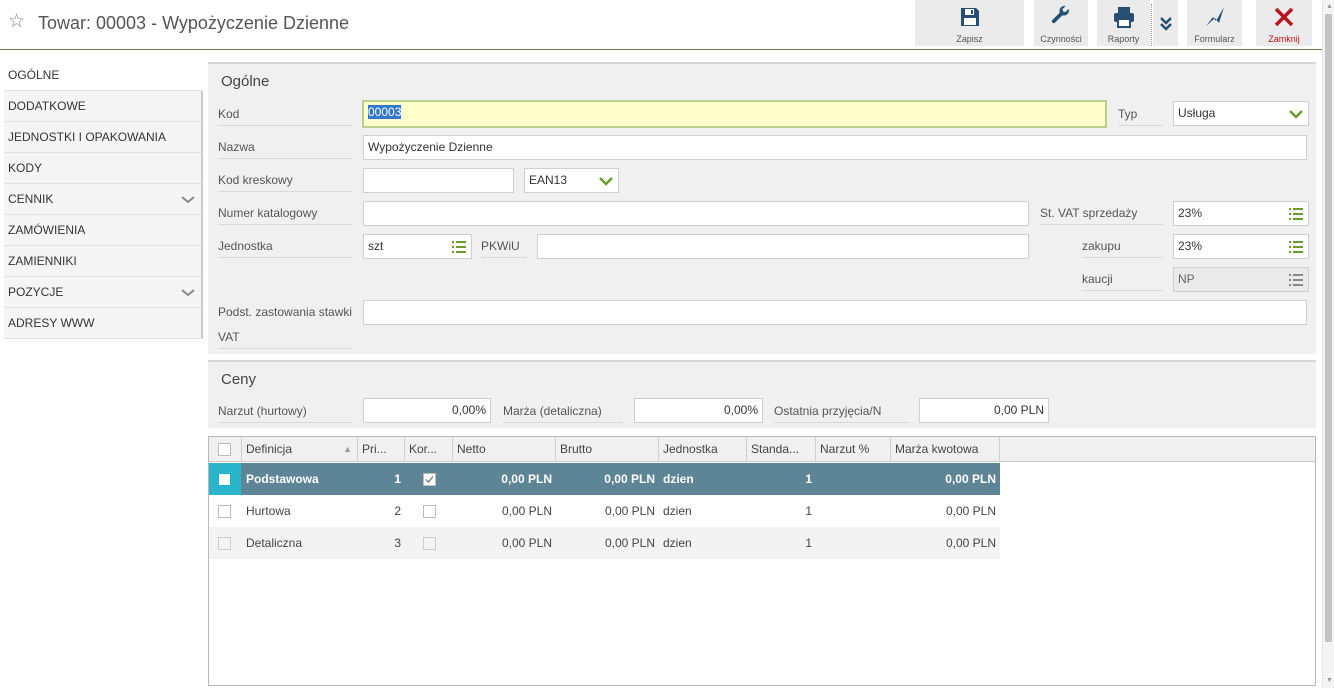 This screenshot has width=1334, height=688. What do you see at coordinates (734, 114) in the screenshot?
I see `kod-input: 00003` at bounding box center [734, 114].